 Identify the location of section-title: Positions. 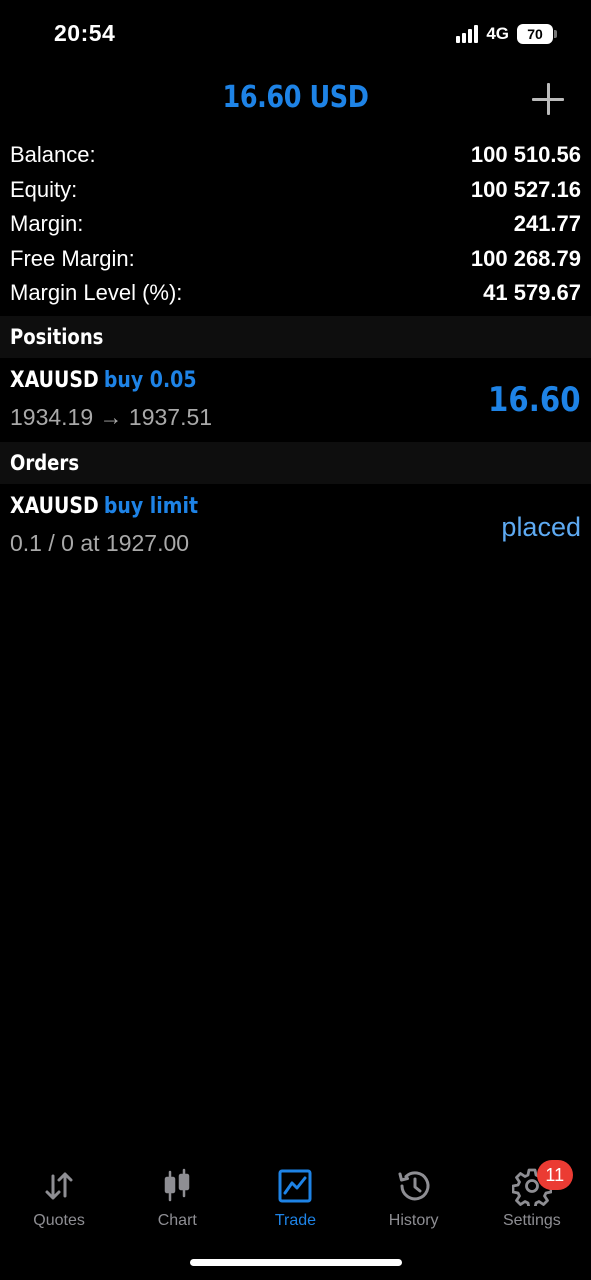
(57, 337).